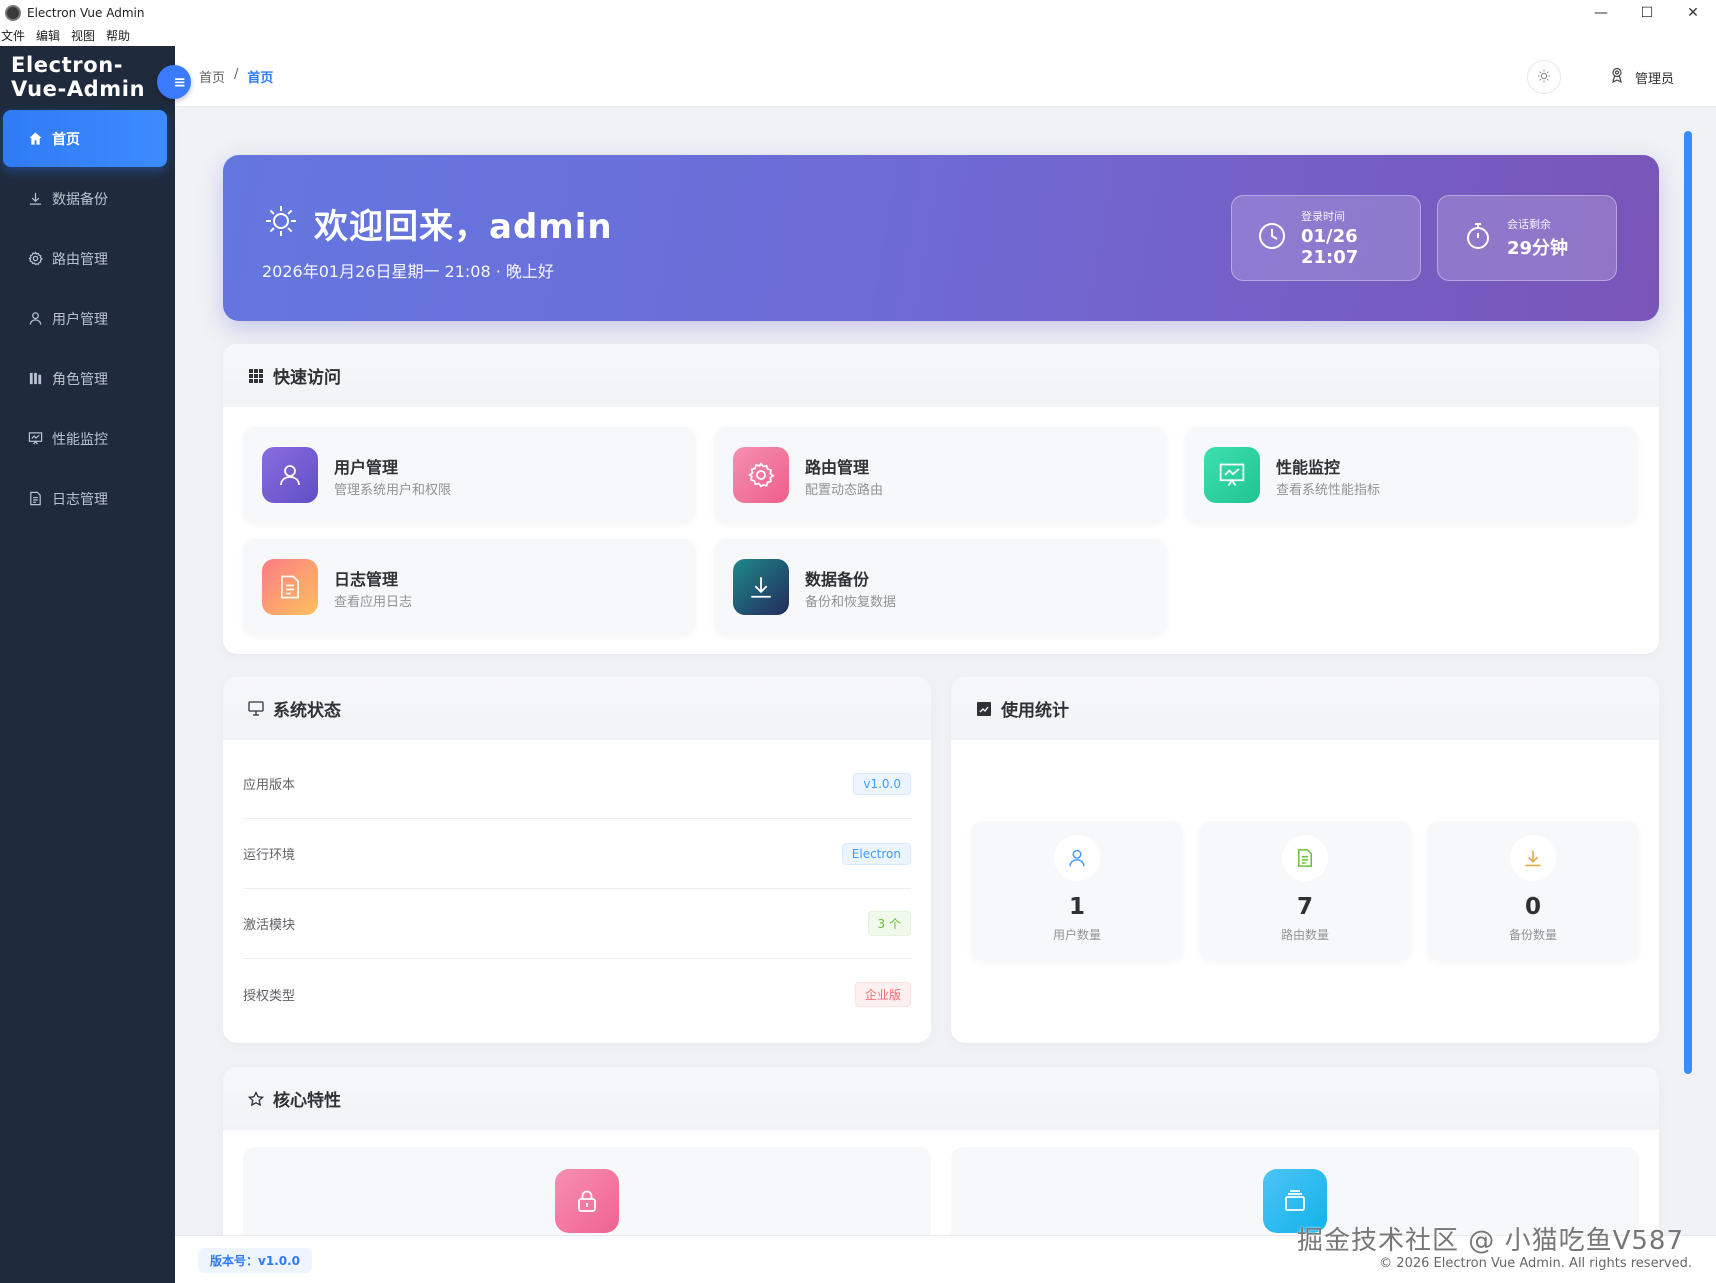  What do you see at coordinates (577, 784) in the screenshot?
I see `status-row-version: 应用版本 v1.0.0` at bounding box center [577, 784].